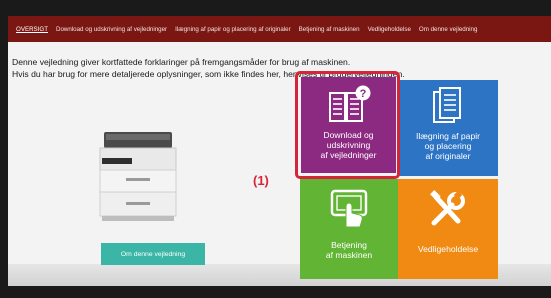 This screenshot has width=551, height=298. Describe the element at coordinates (349, 208) in the screenshot. I see `touch-panel-icon` at that location.